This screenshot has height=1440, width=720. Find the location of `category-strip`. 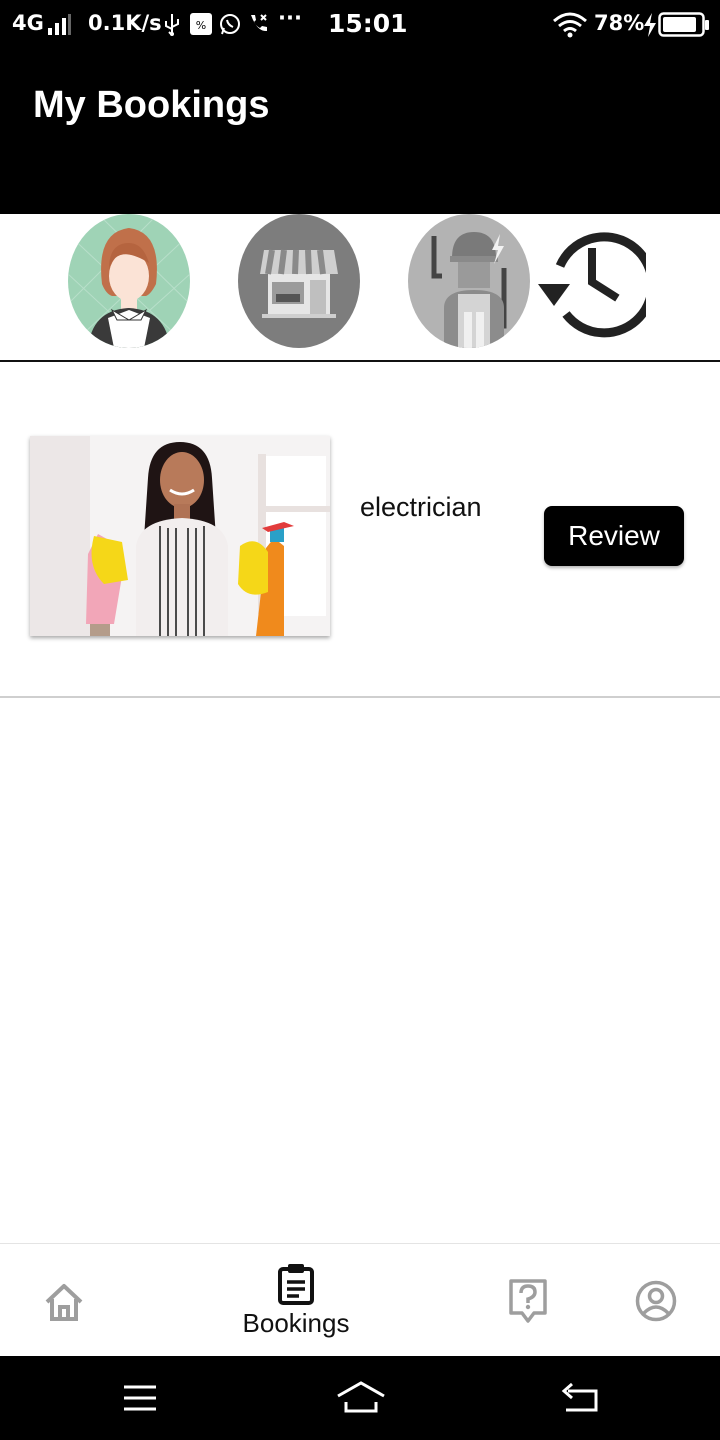

category-strip is located at coordinates (360, 288).